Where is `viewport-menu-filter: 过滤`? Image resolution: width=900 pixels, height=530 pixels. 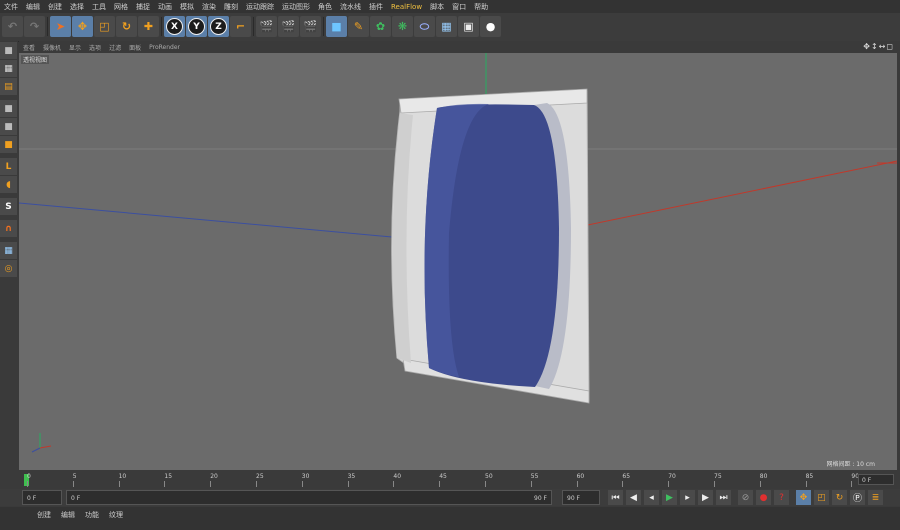
viewport-menu-filter: 过滤 is located at coordinates (115, 47).